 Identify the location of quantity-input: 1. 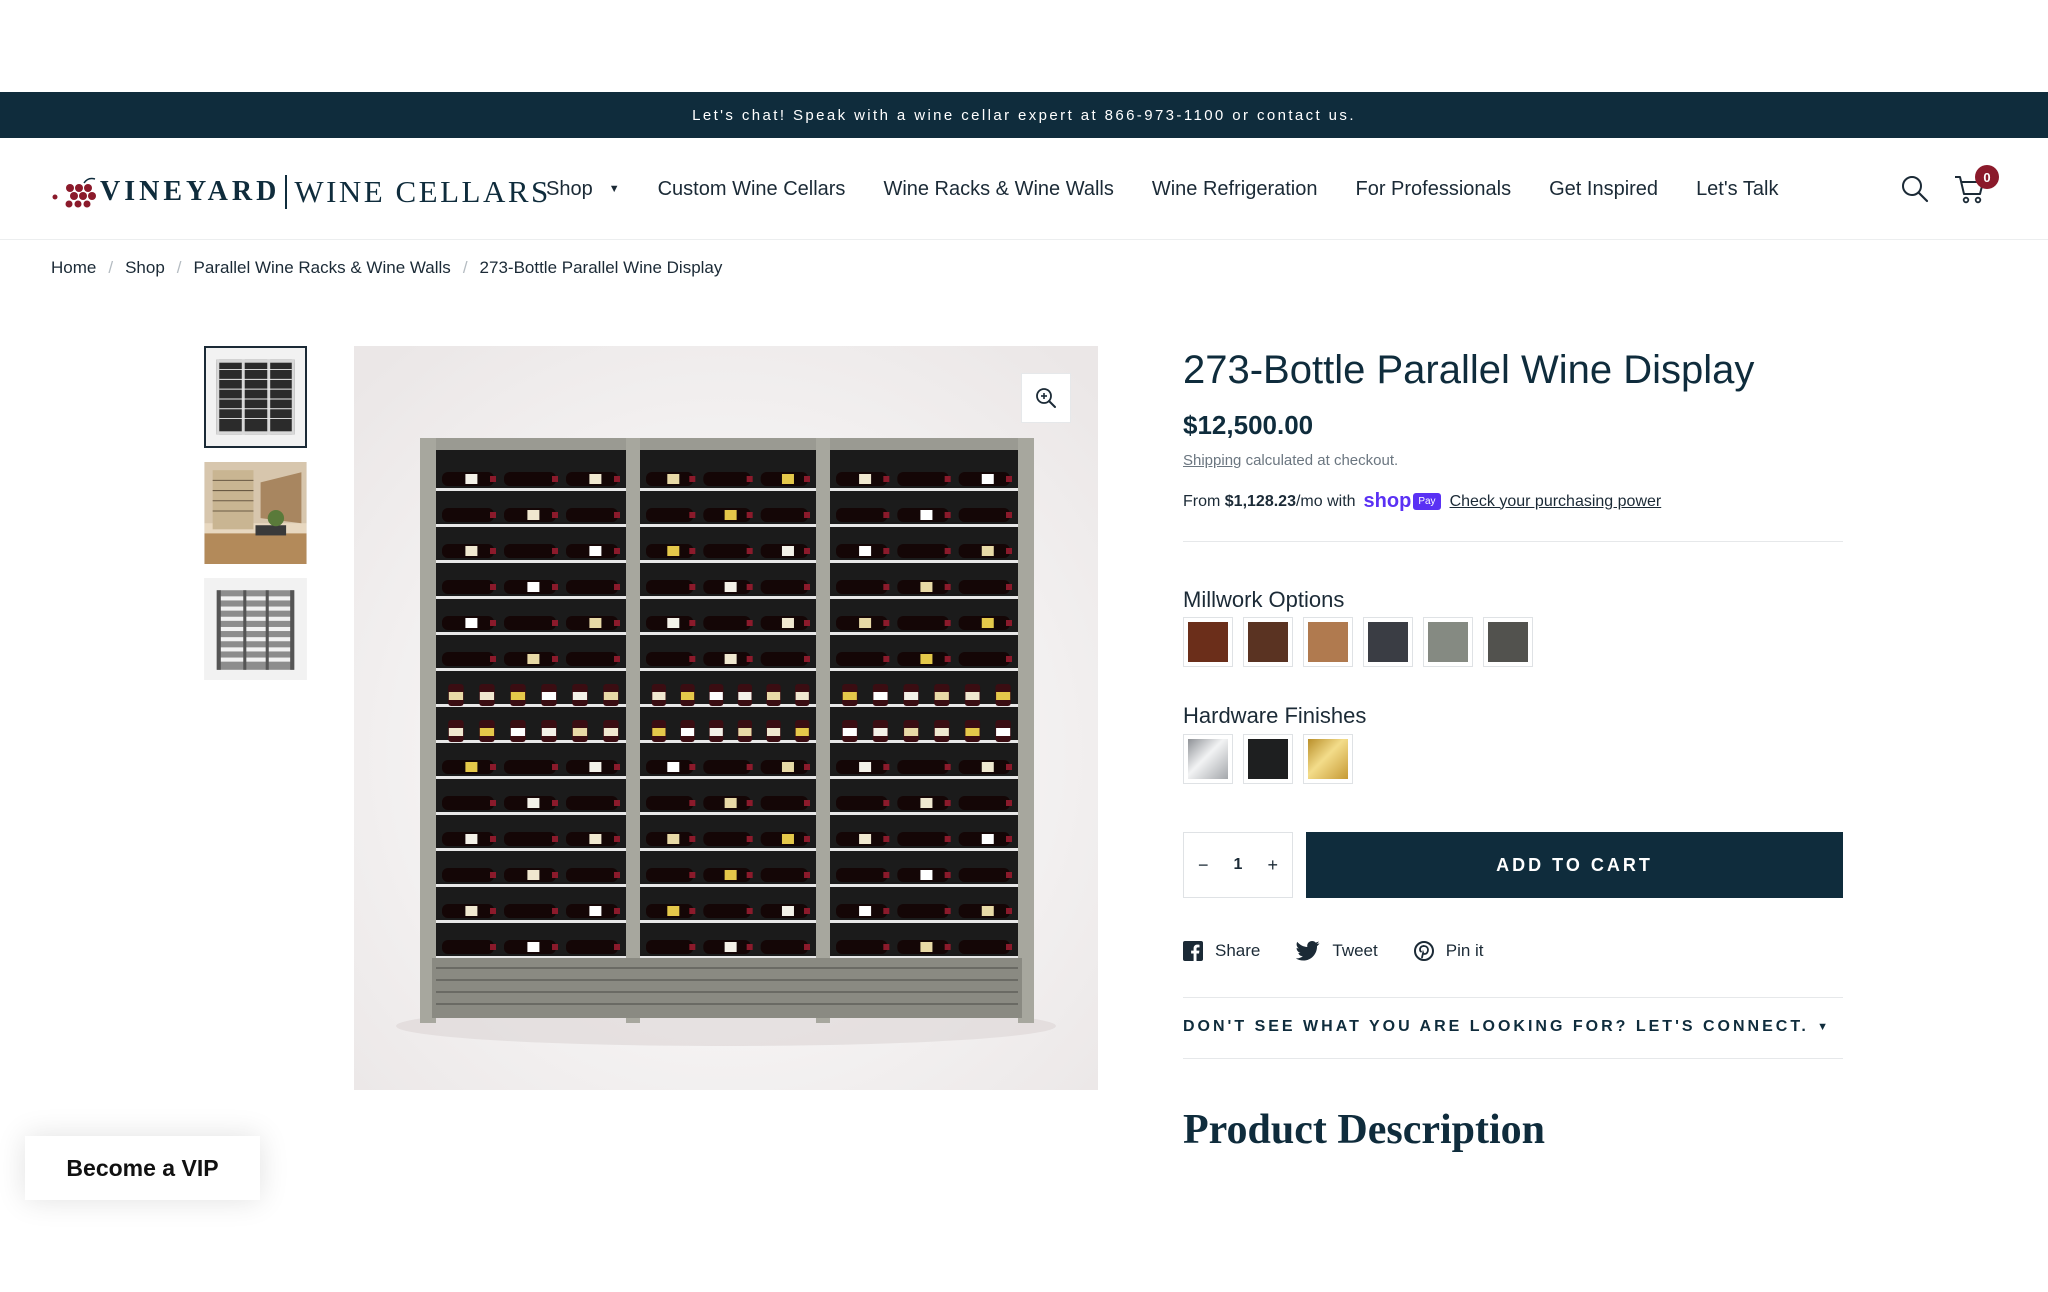
(1238, 865).